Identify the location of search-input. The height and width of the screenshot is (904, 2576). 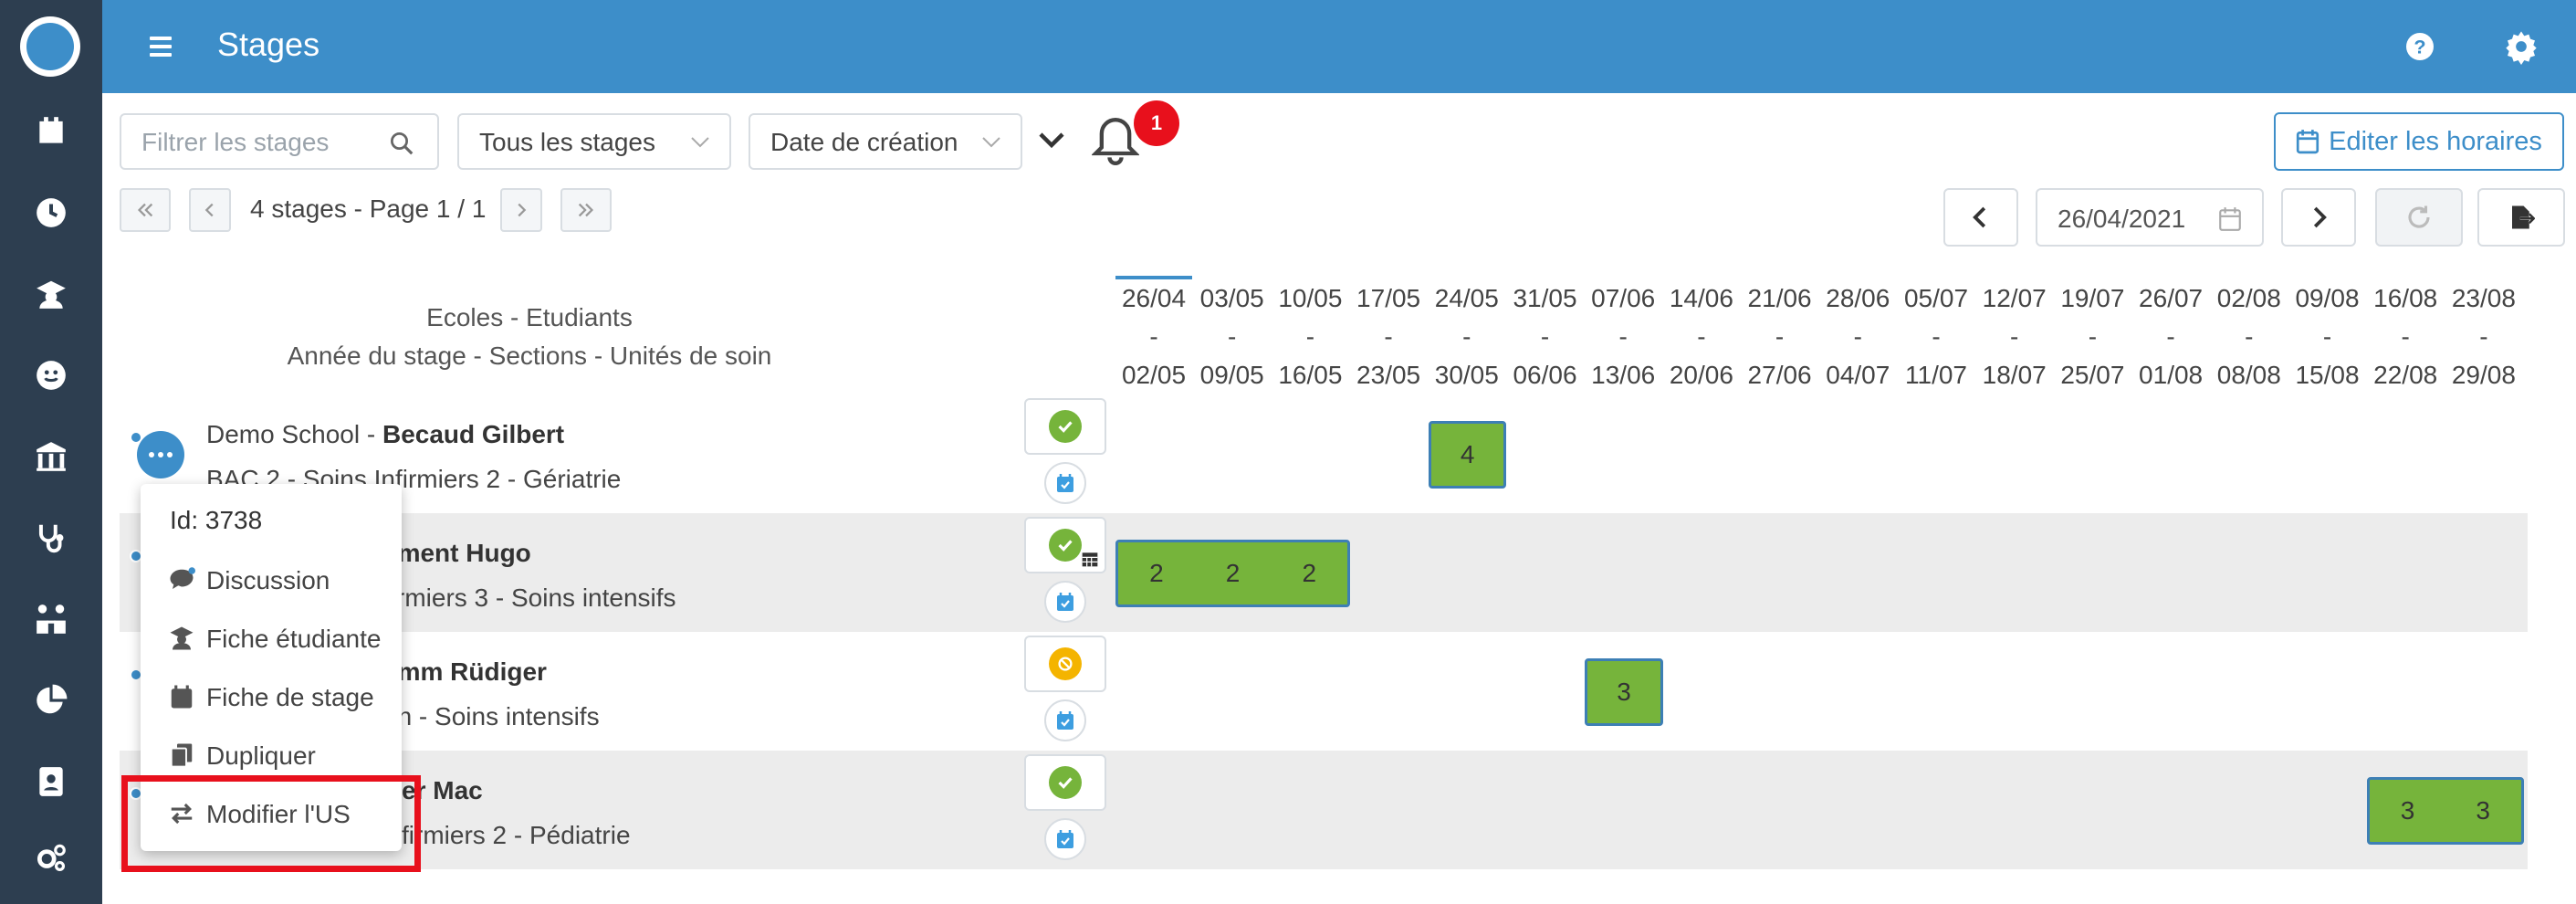
(264, 142).